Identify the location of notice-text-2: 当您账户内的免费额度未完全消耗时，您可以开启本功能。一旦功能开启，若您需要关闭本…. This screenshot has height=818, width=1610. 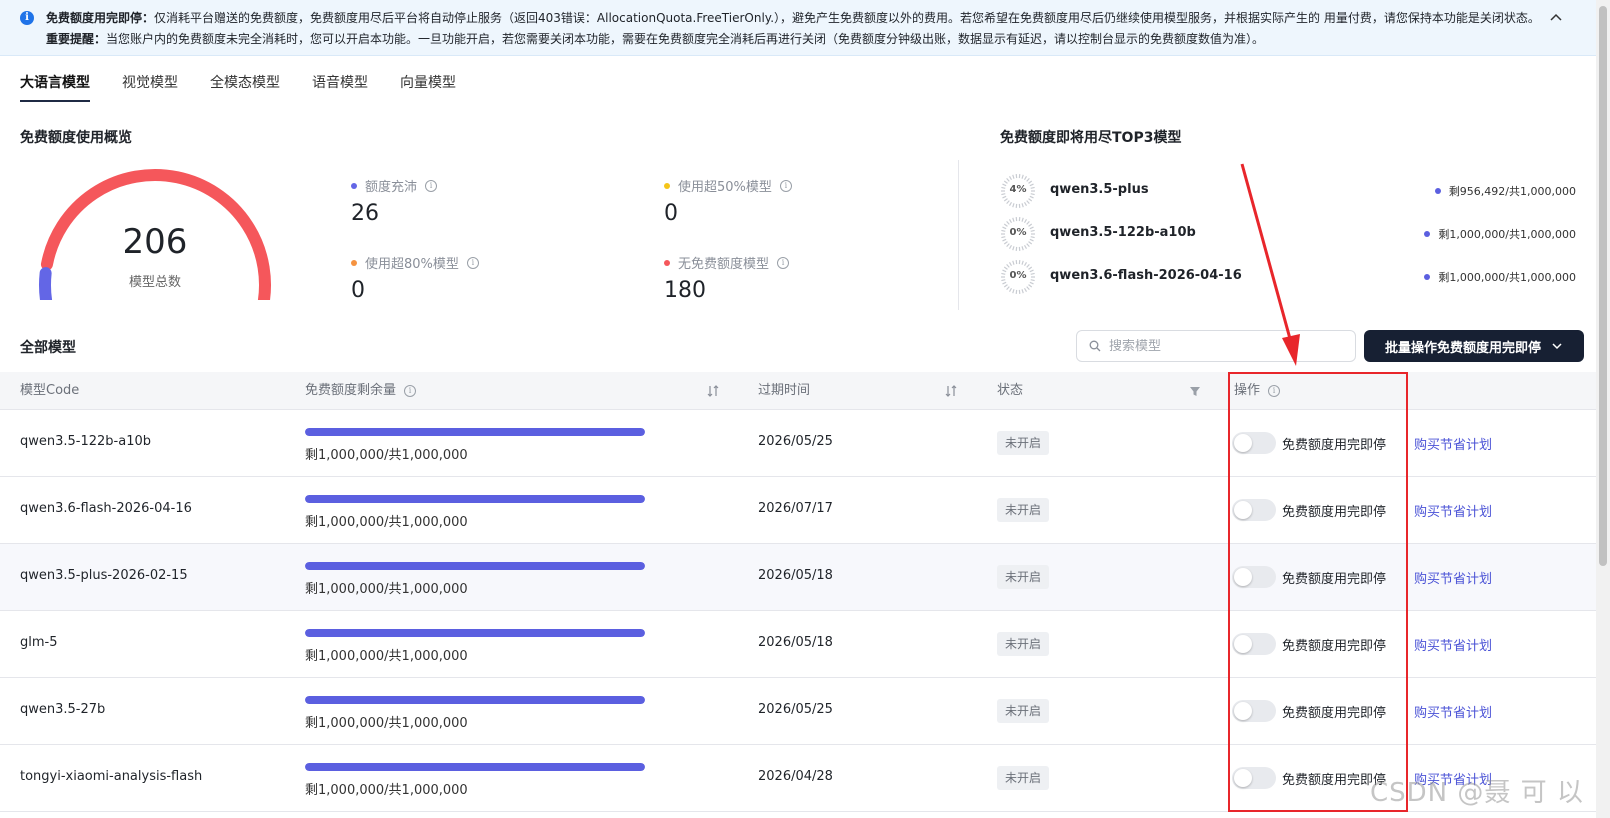
(685, 39).